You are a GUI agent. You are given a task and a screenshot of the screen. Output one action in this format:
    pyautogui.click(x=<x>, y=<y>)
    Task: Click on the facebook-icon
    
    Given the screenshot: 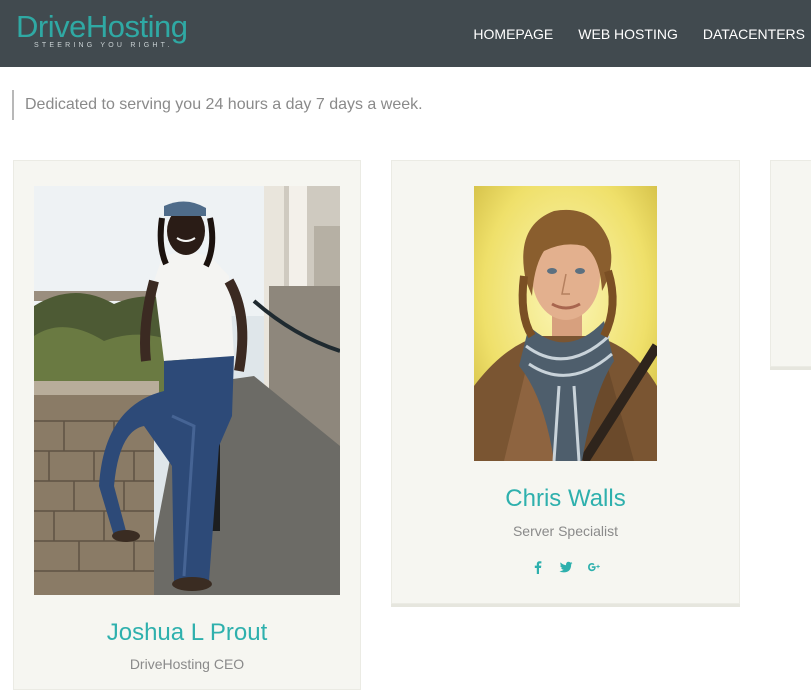 What is the action you would take?
    pyautogui.click(x=538, y=567)
    